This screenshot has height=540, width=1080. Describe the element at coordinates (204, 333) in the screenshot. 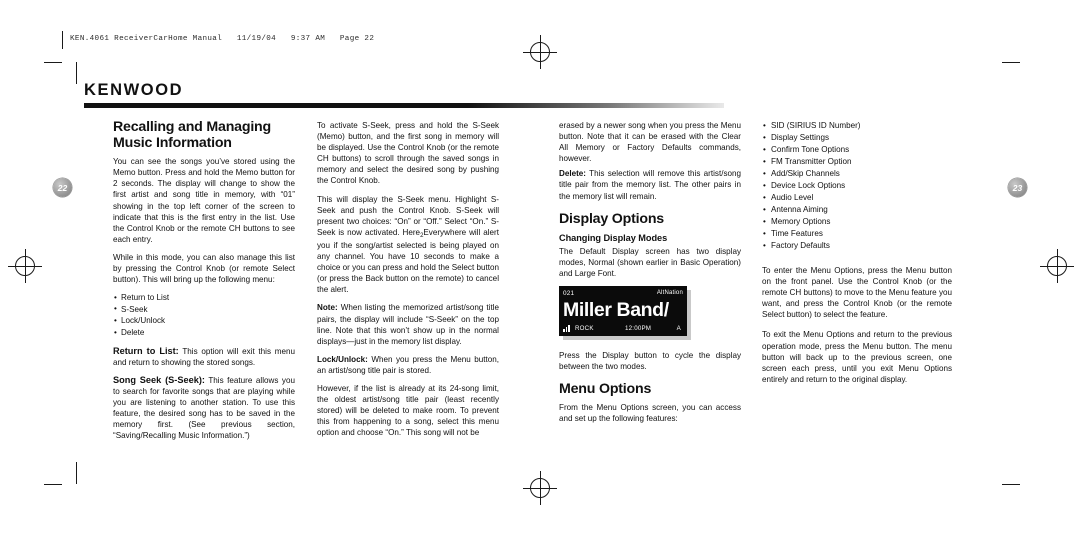

I see `list-item: Delete` at that location.